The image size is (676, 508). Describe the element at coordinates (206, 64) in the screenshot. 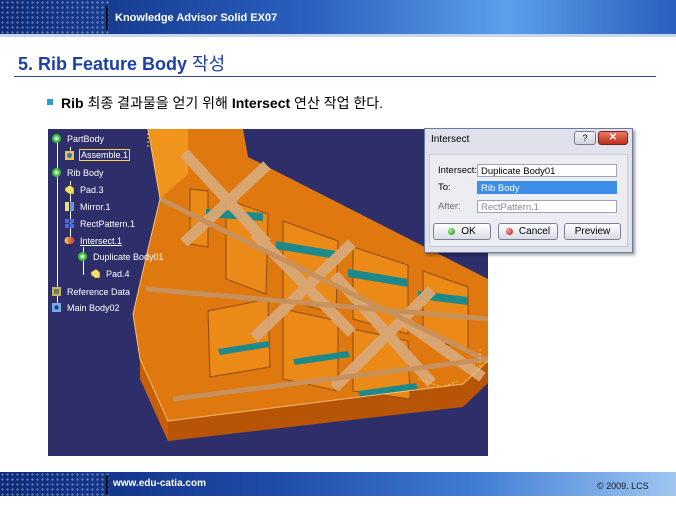

I see `slide-title-suffix: 작성` at that location.